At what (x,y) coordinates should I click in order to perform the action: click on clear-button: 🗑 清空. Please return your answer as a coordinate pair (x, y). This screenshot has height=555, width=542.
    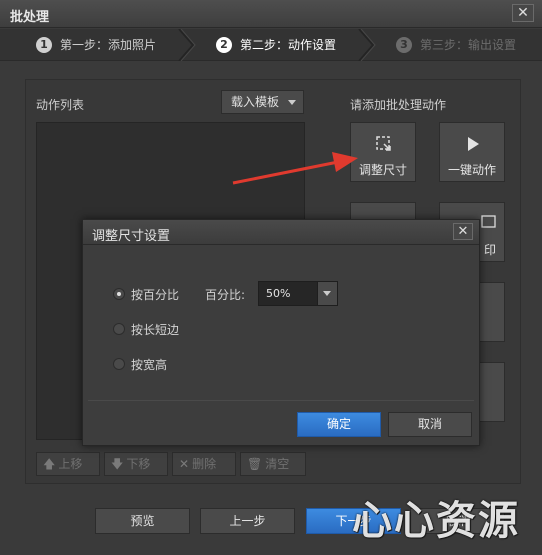
    Looking at the image, I should click on (273, 464).